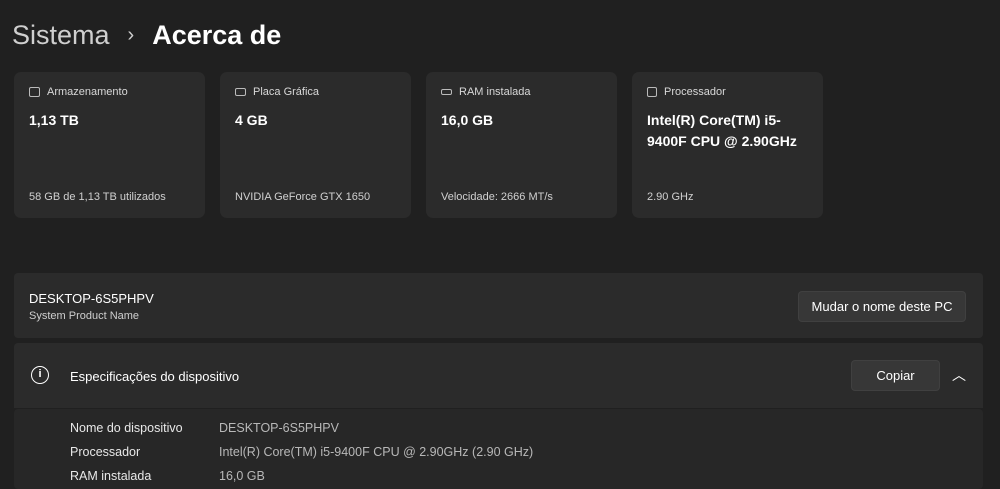 The width and height of the screenshot is (1000, 489). Describe the element at coordinates (87, 92) in the screenshot. I see `card-label: Armazenamento` at that location.